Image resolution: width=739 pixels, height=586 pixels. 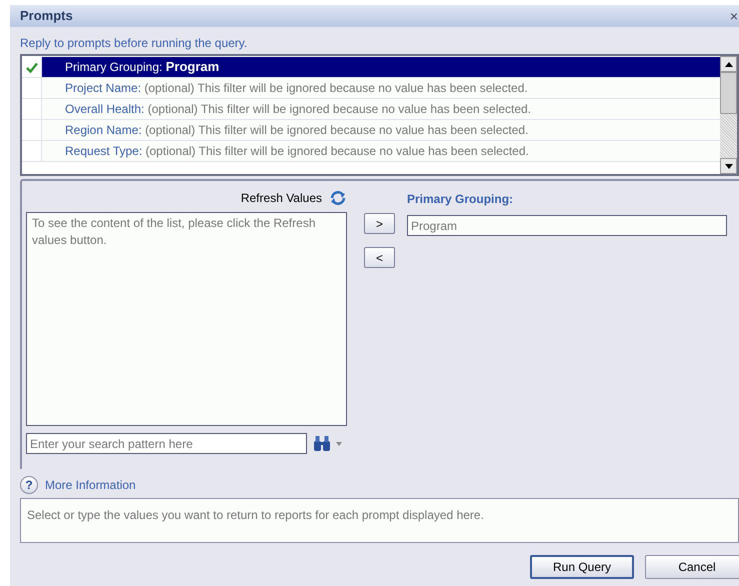 I want to click on search-field: Enter your search pattern here, so click(x=166, y=443).